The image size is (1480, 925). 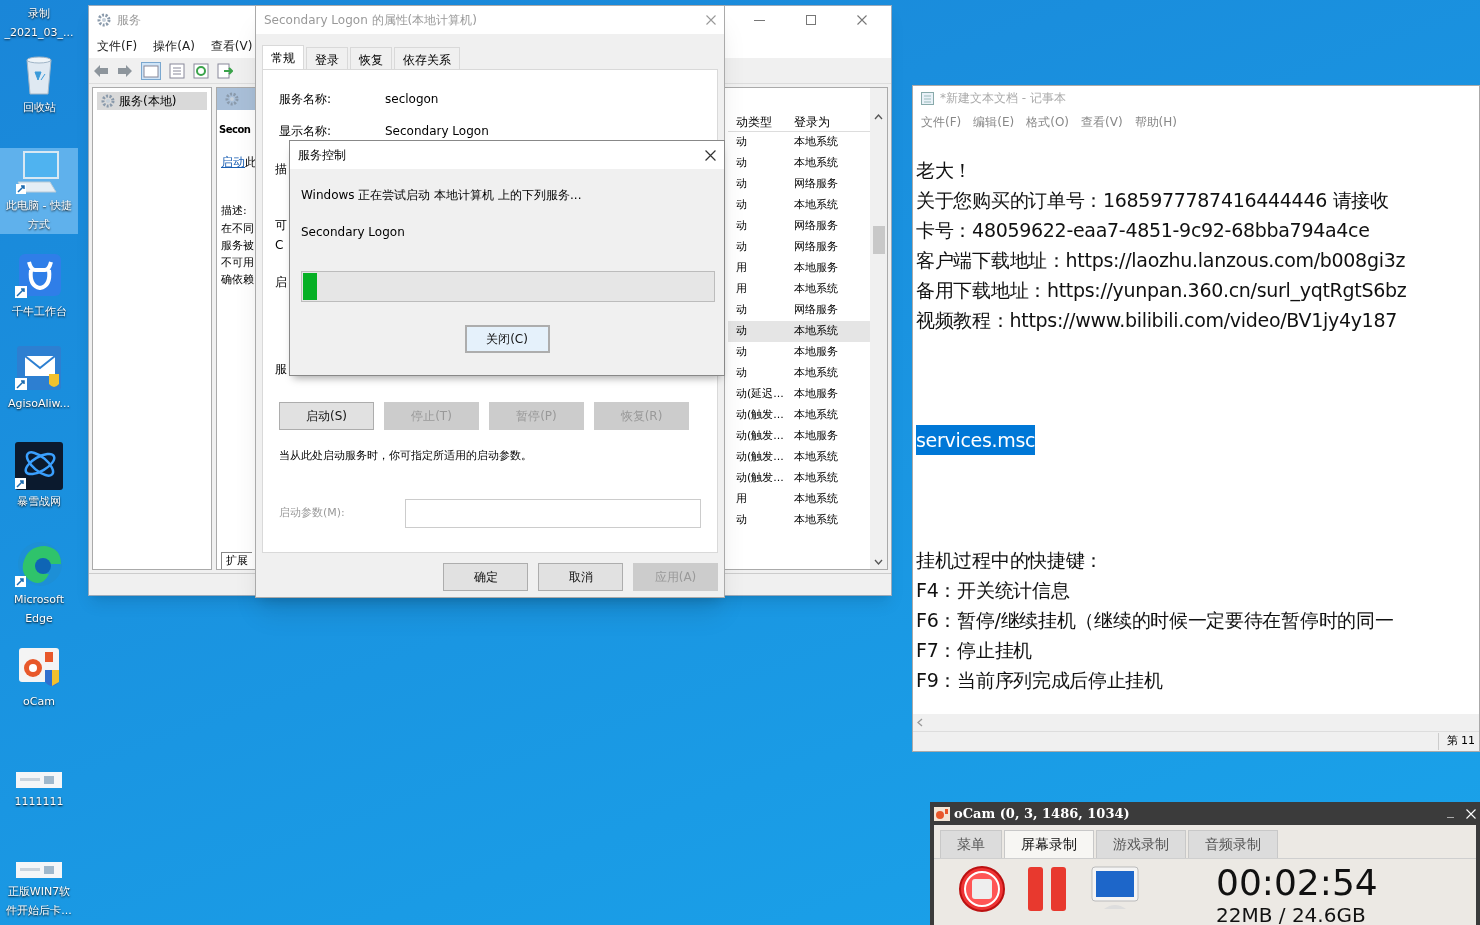 I want to click on field-label: 启, so click(x=281, y=282).